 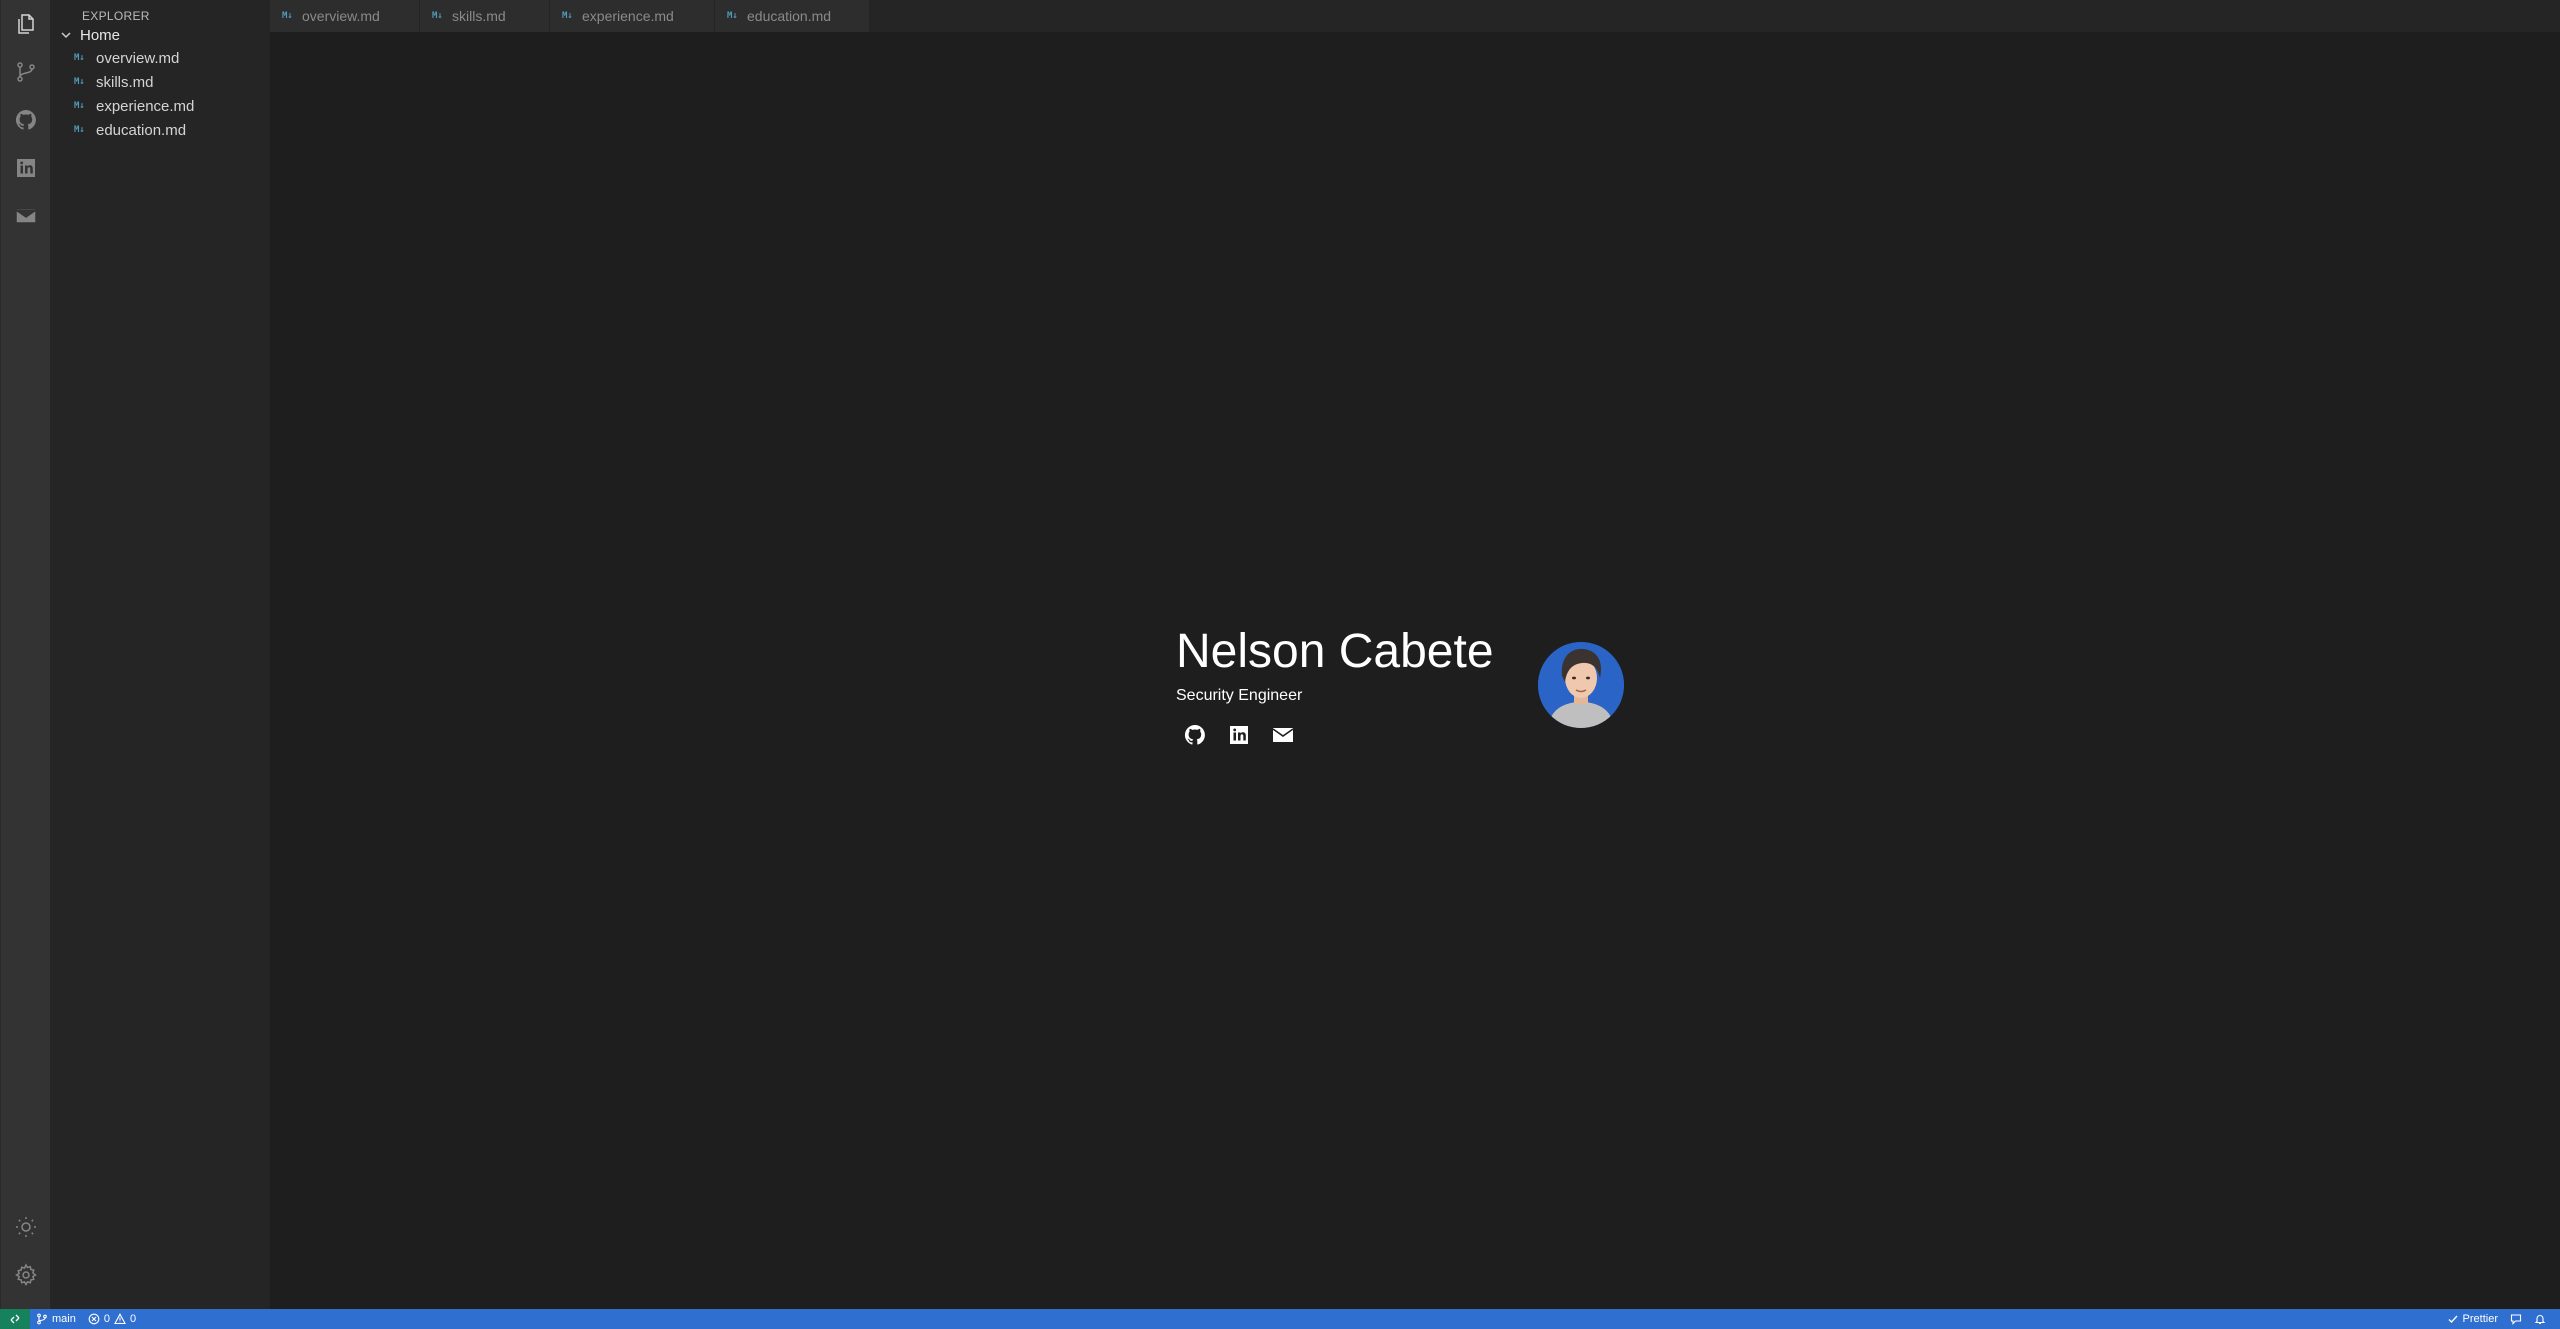 I want to click on statusbar-right: Prettier, so click(x=2500, y=1319).